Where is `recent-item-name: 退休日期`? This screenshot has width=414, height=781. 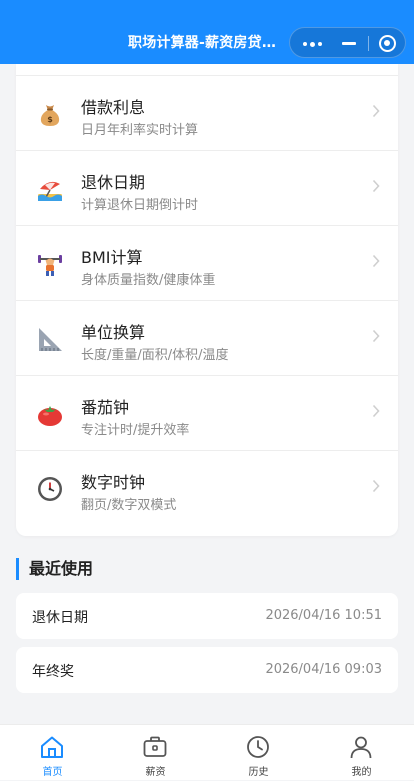
recent-item-name: 退休日期 is located at coordinates (60, 618).